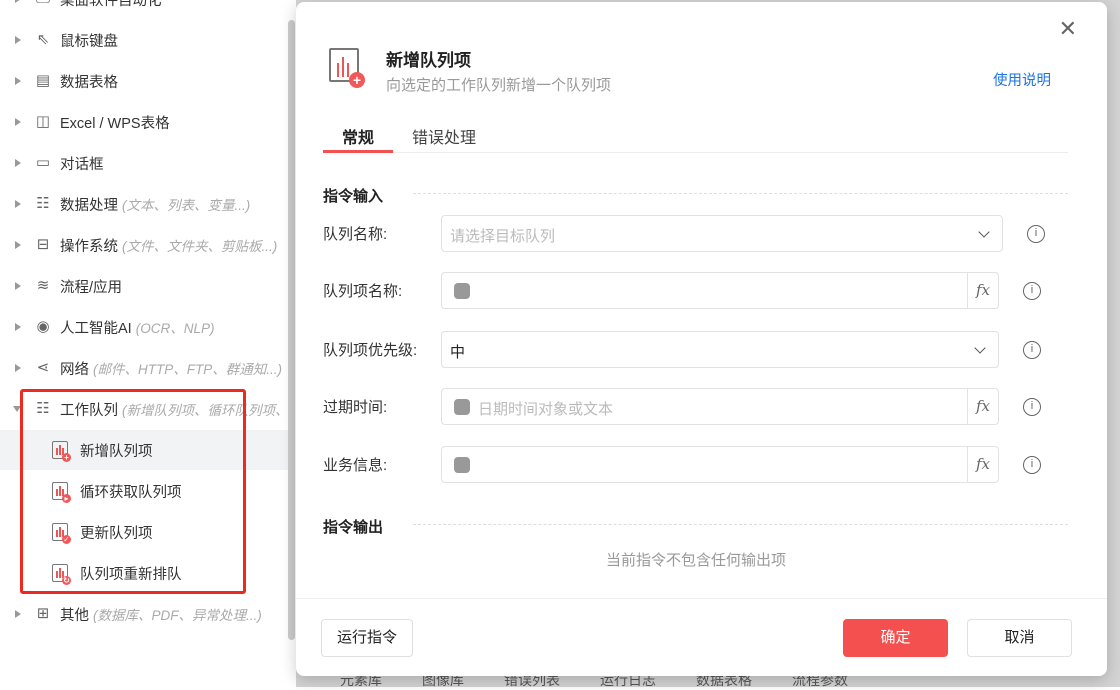 Image resolution: width=1120 pixels, height=690 pixels. I want to click on sidebar-item-label: 鼠标键盘, so click(91, 40).